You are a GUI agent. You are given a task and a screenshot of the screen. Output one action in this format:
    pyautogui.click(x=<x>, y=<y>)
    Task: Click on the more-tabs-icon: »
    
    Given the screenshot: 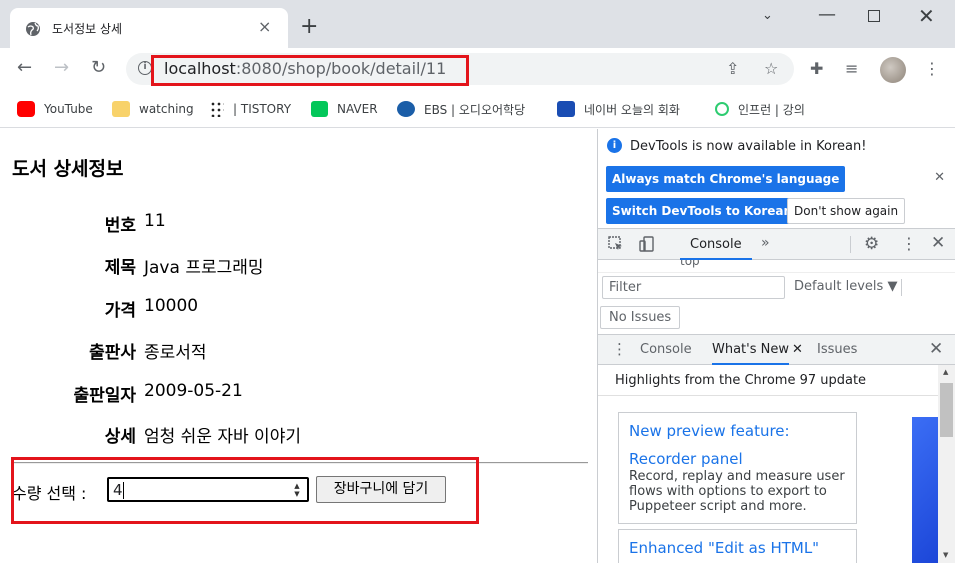 What is the action you would take?
    pyautogui.click(x=765, y=243)
    